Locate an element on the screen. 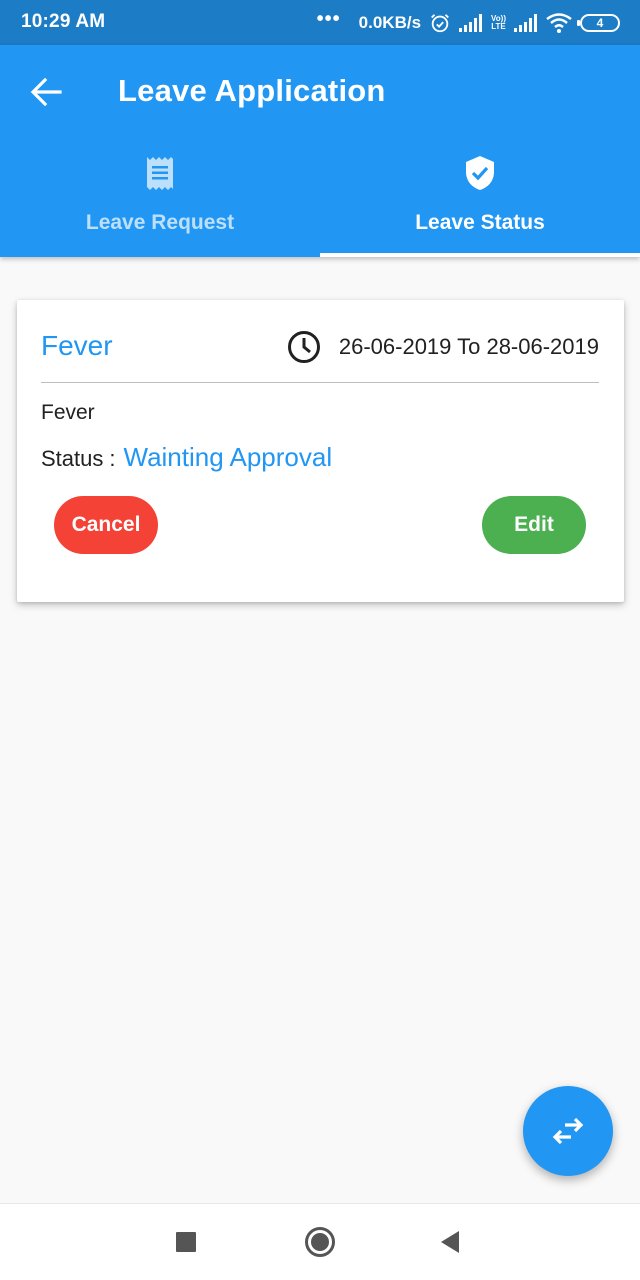 This screenshot has width=640, height=1280. tab-indicator is located at coordinates (480, 255).